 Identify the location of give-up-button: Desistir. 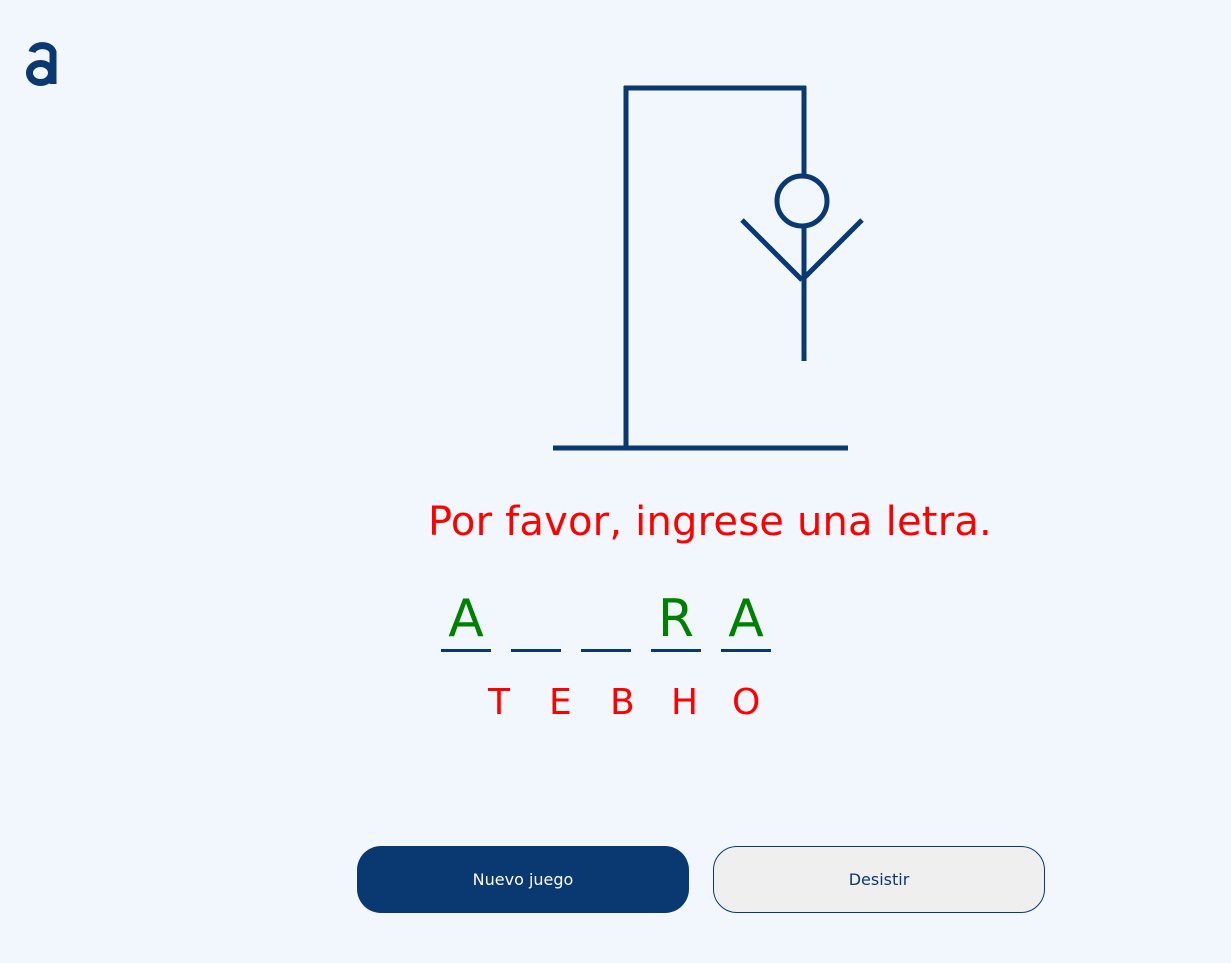
(879, 879).